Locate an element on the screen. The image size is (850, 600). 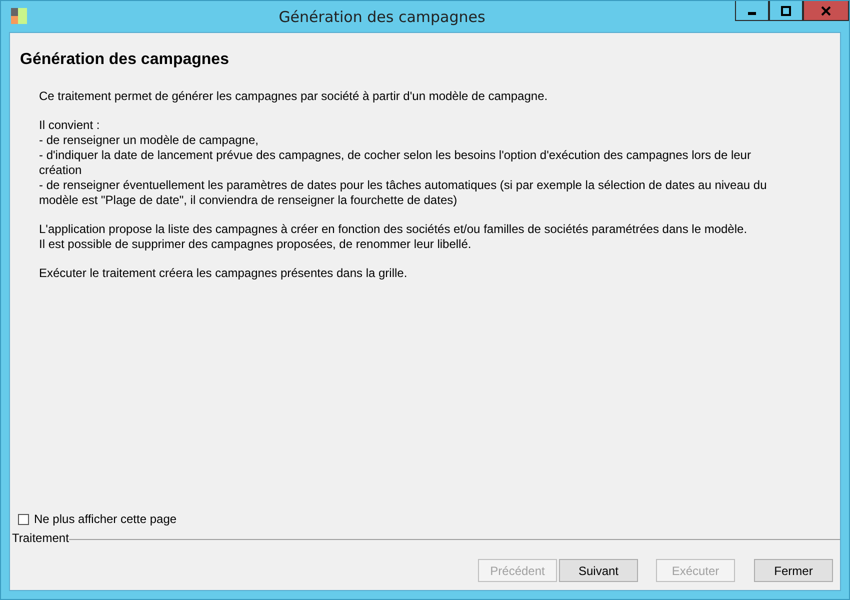
group-label: Traitement is located at coordinates (40, 538).